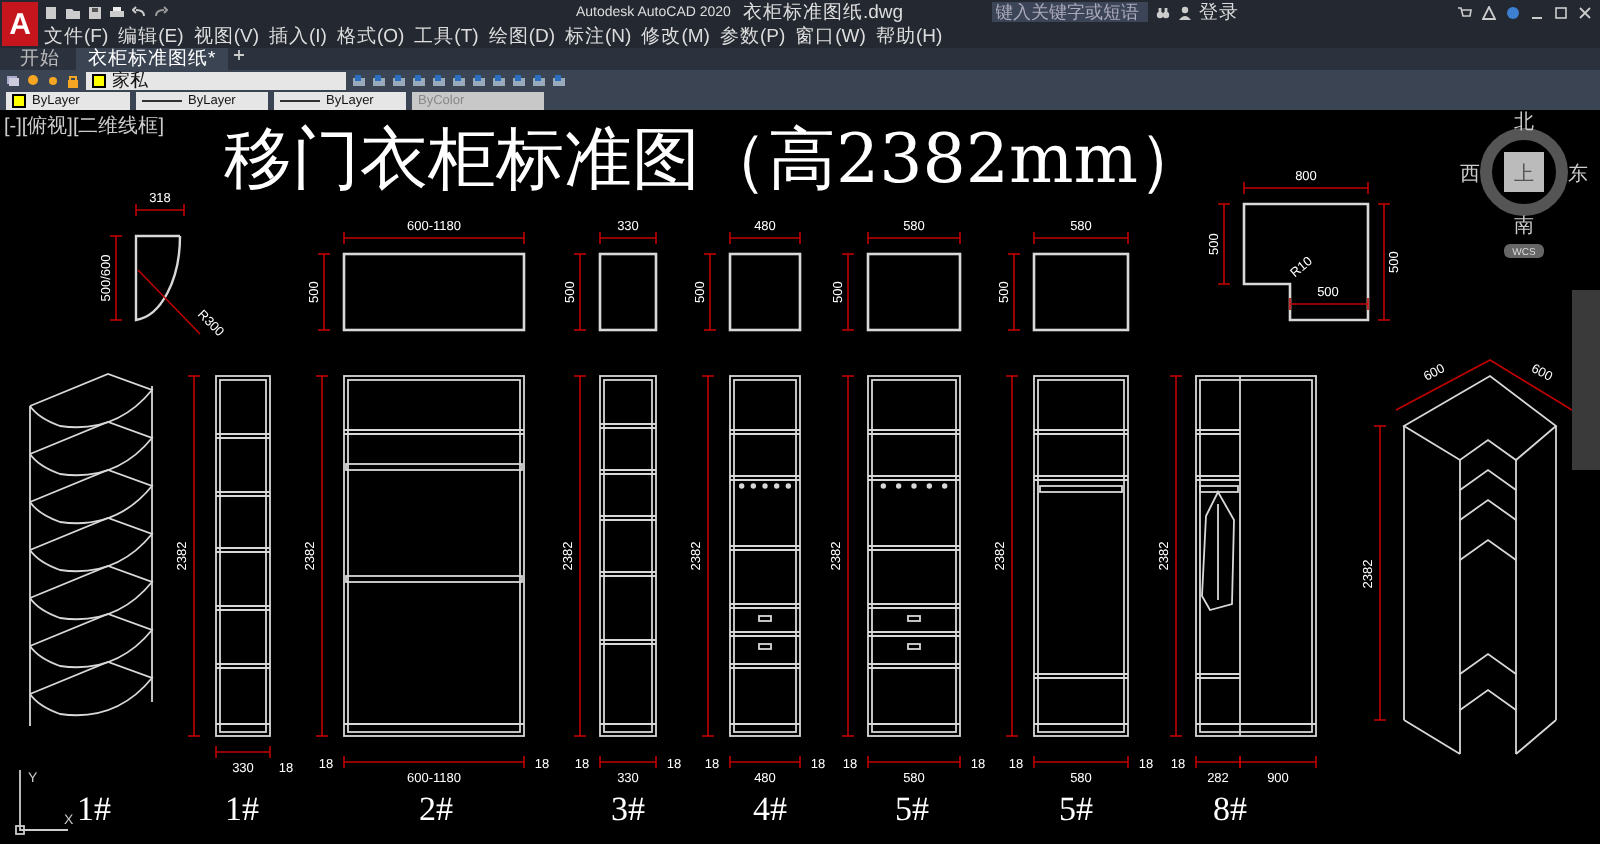 This screenshot has height=844, width=1600. What do you see at coordinates (297, 36) in the screenshot?
I see `menu-item: 插入(I)` at bounding box center [297, 36].